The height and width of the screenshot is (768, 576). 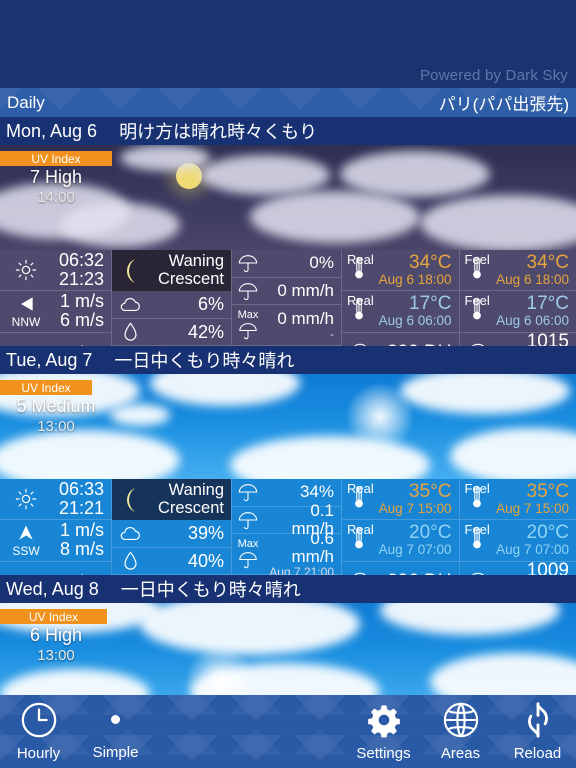 I want to click on temp-low-real: Real 20°C Aug 7 07:00, so click(x=401, y=540).